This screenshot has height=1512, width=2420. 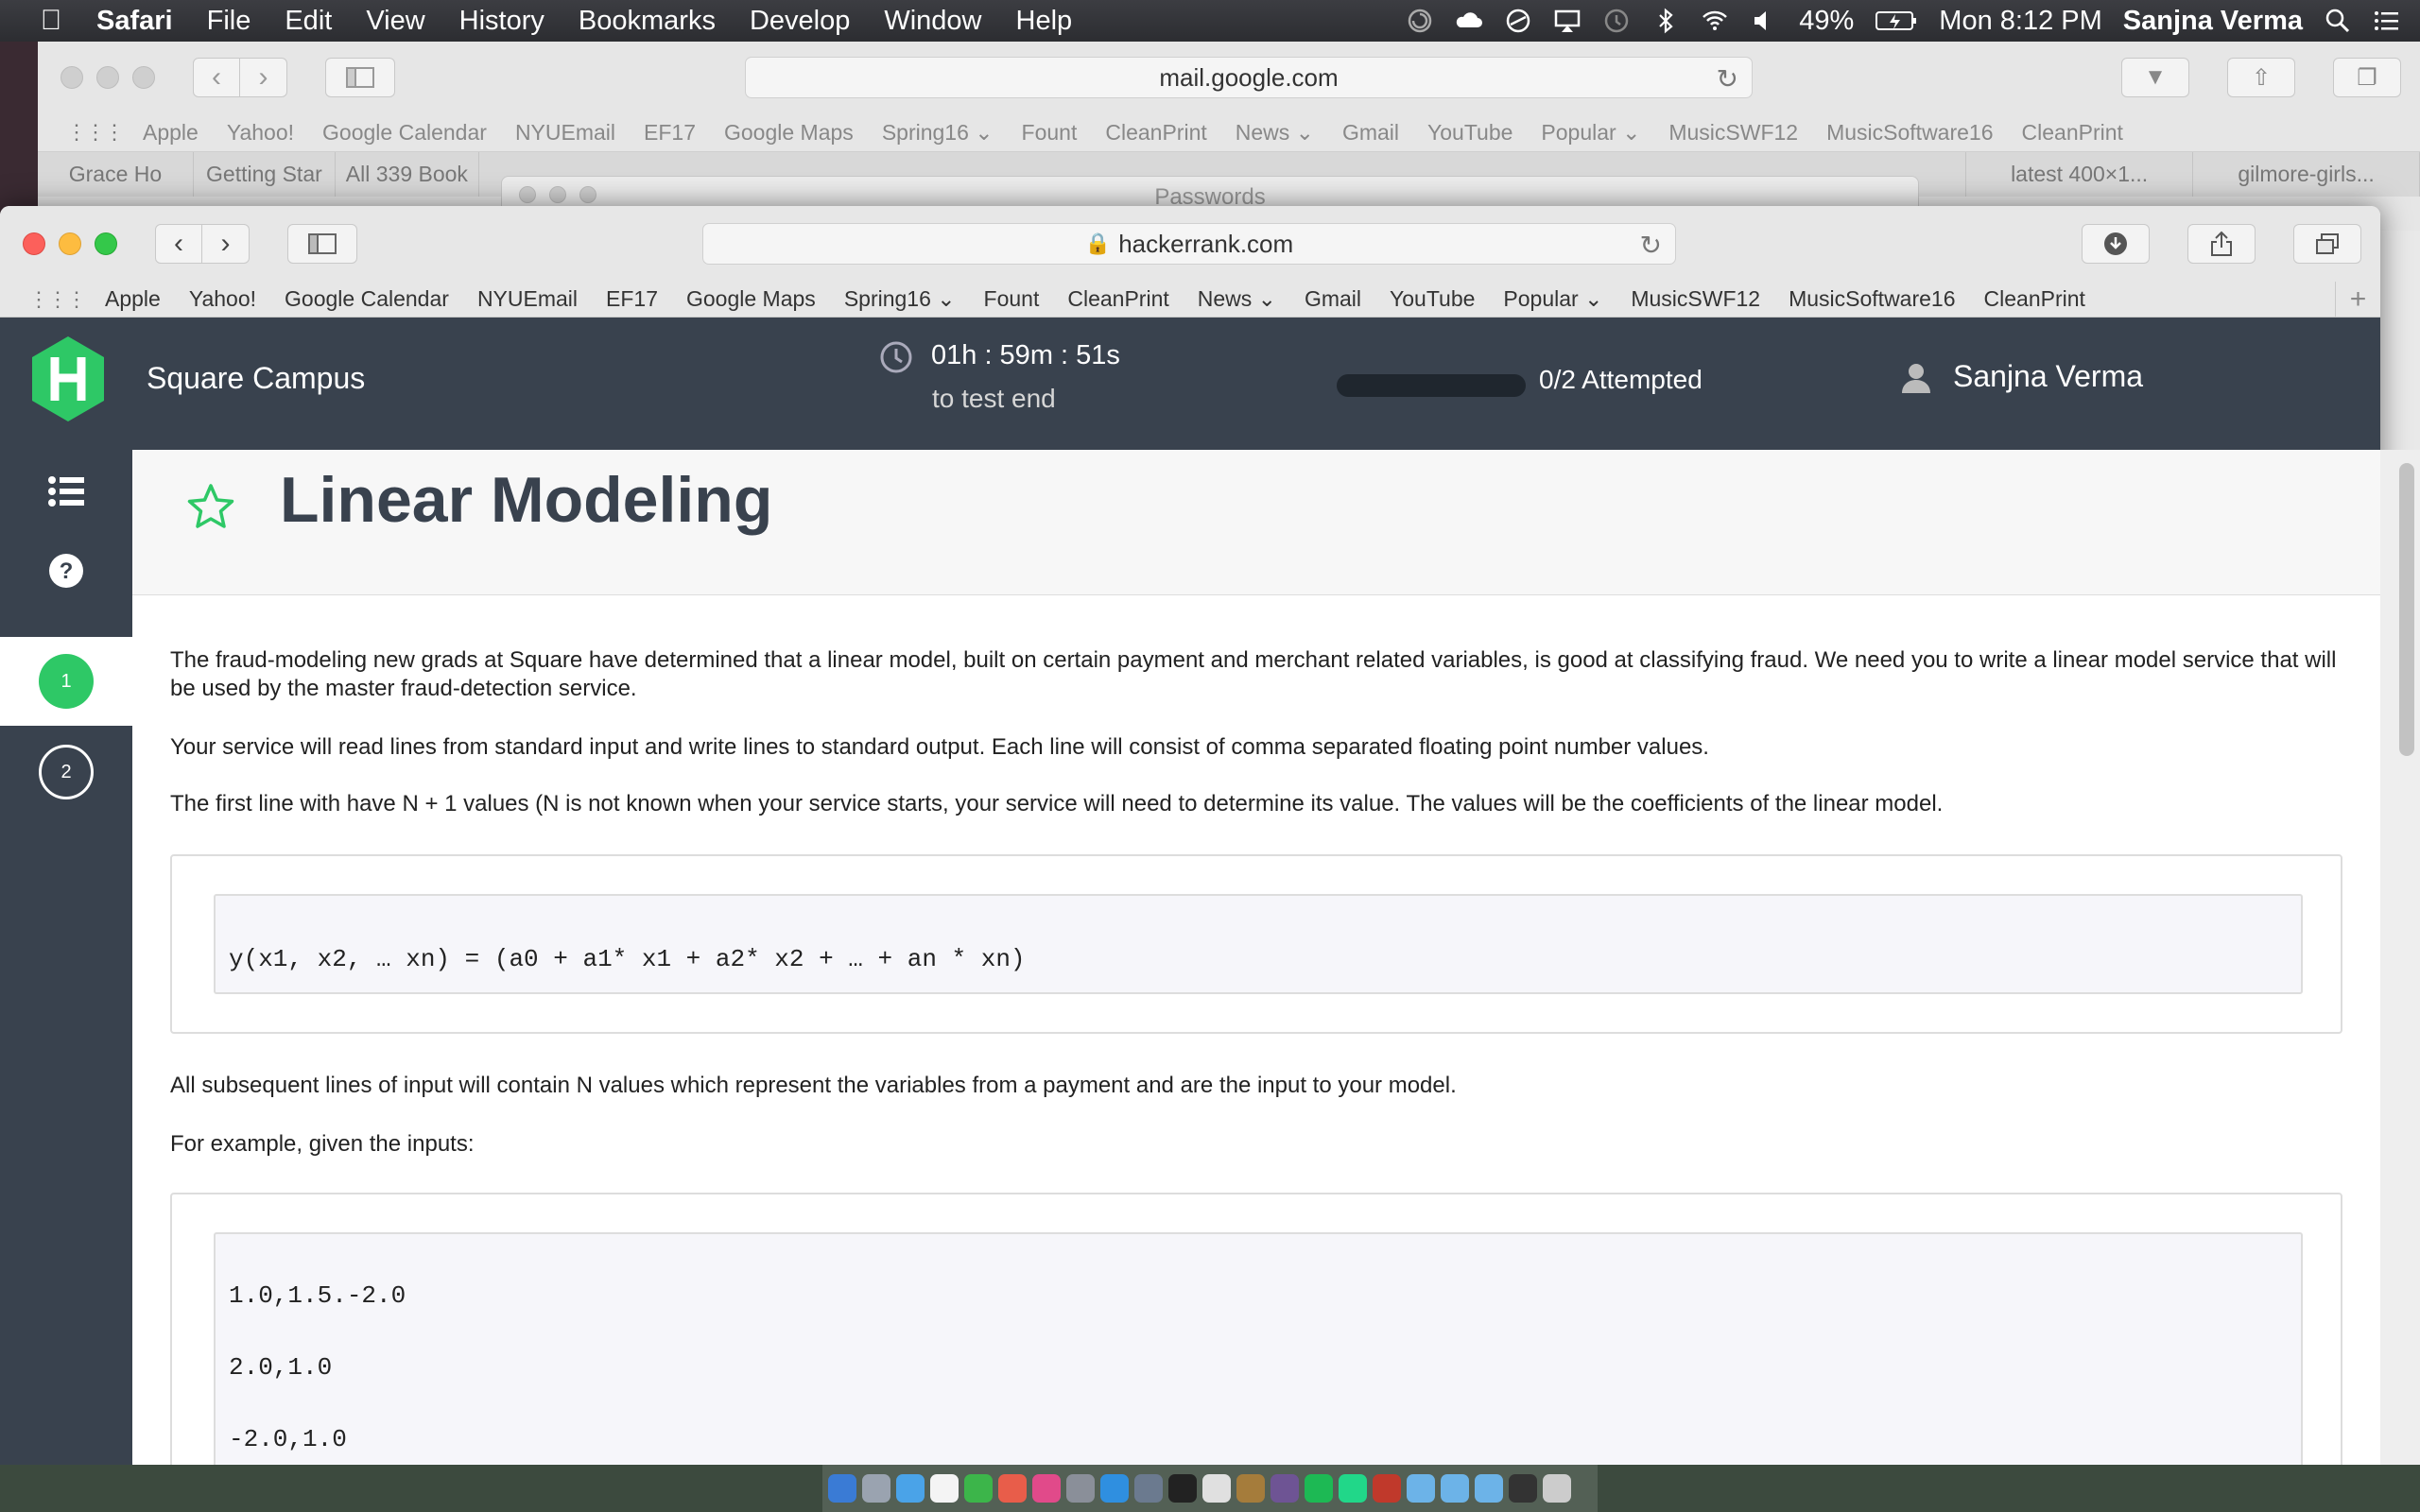 What do you see at coordinates (66, 772) in the screenshot?
I see `question-nav-2: 2` at bounding box center [66, 772].